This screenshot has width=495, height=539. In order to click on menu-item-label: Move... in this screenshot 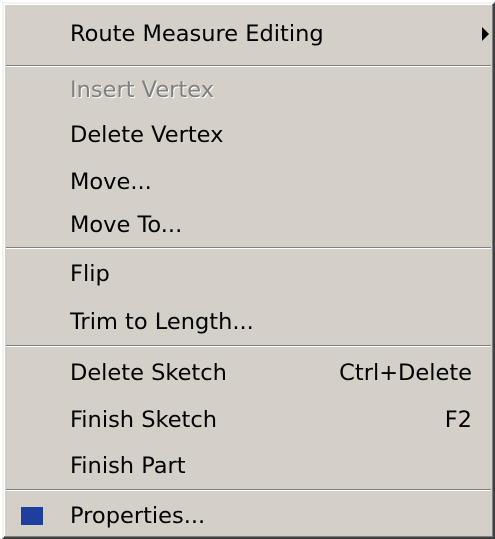, I will do `click(111, 182)`.